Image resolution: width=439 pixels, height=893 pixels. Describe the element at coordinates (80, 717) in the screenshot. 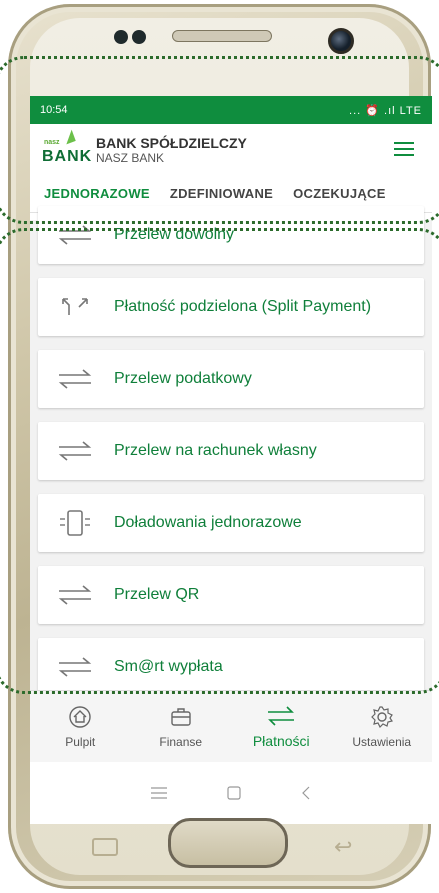

I see `home-icon` at that location.